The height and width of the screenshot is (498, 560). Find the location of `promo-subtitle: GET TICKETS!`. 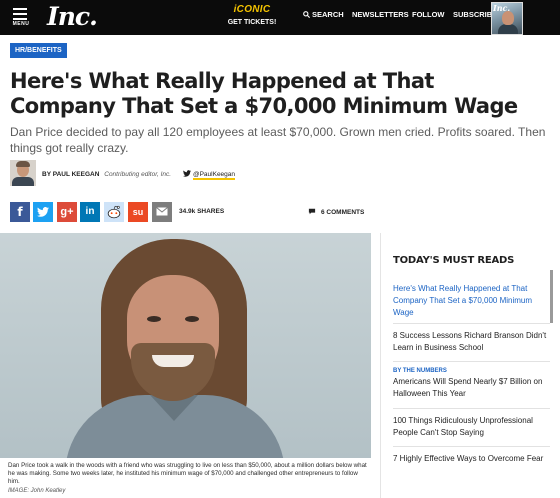

promo-subtitle: GET TICKETS! is located at coordinates (252, 22).